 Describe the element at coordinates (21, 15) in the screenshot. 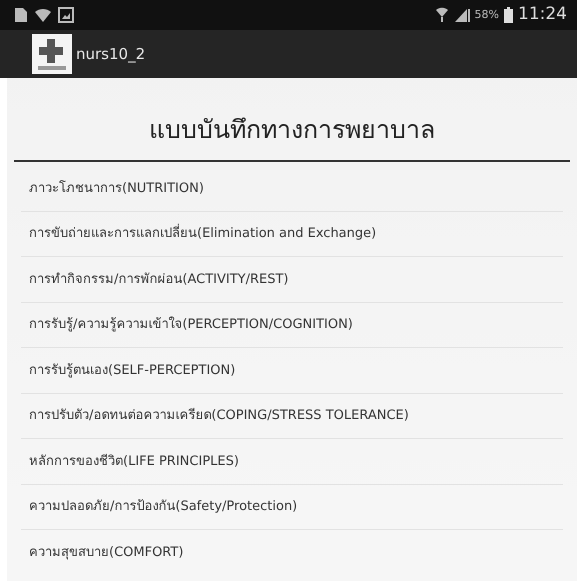

I see `document-icon` at that location.